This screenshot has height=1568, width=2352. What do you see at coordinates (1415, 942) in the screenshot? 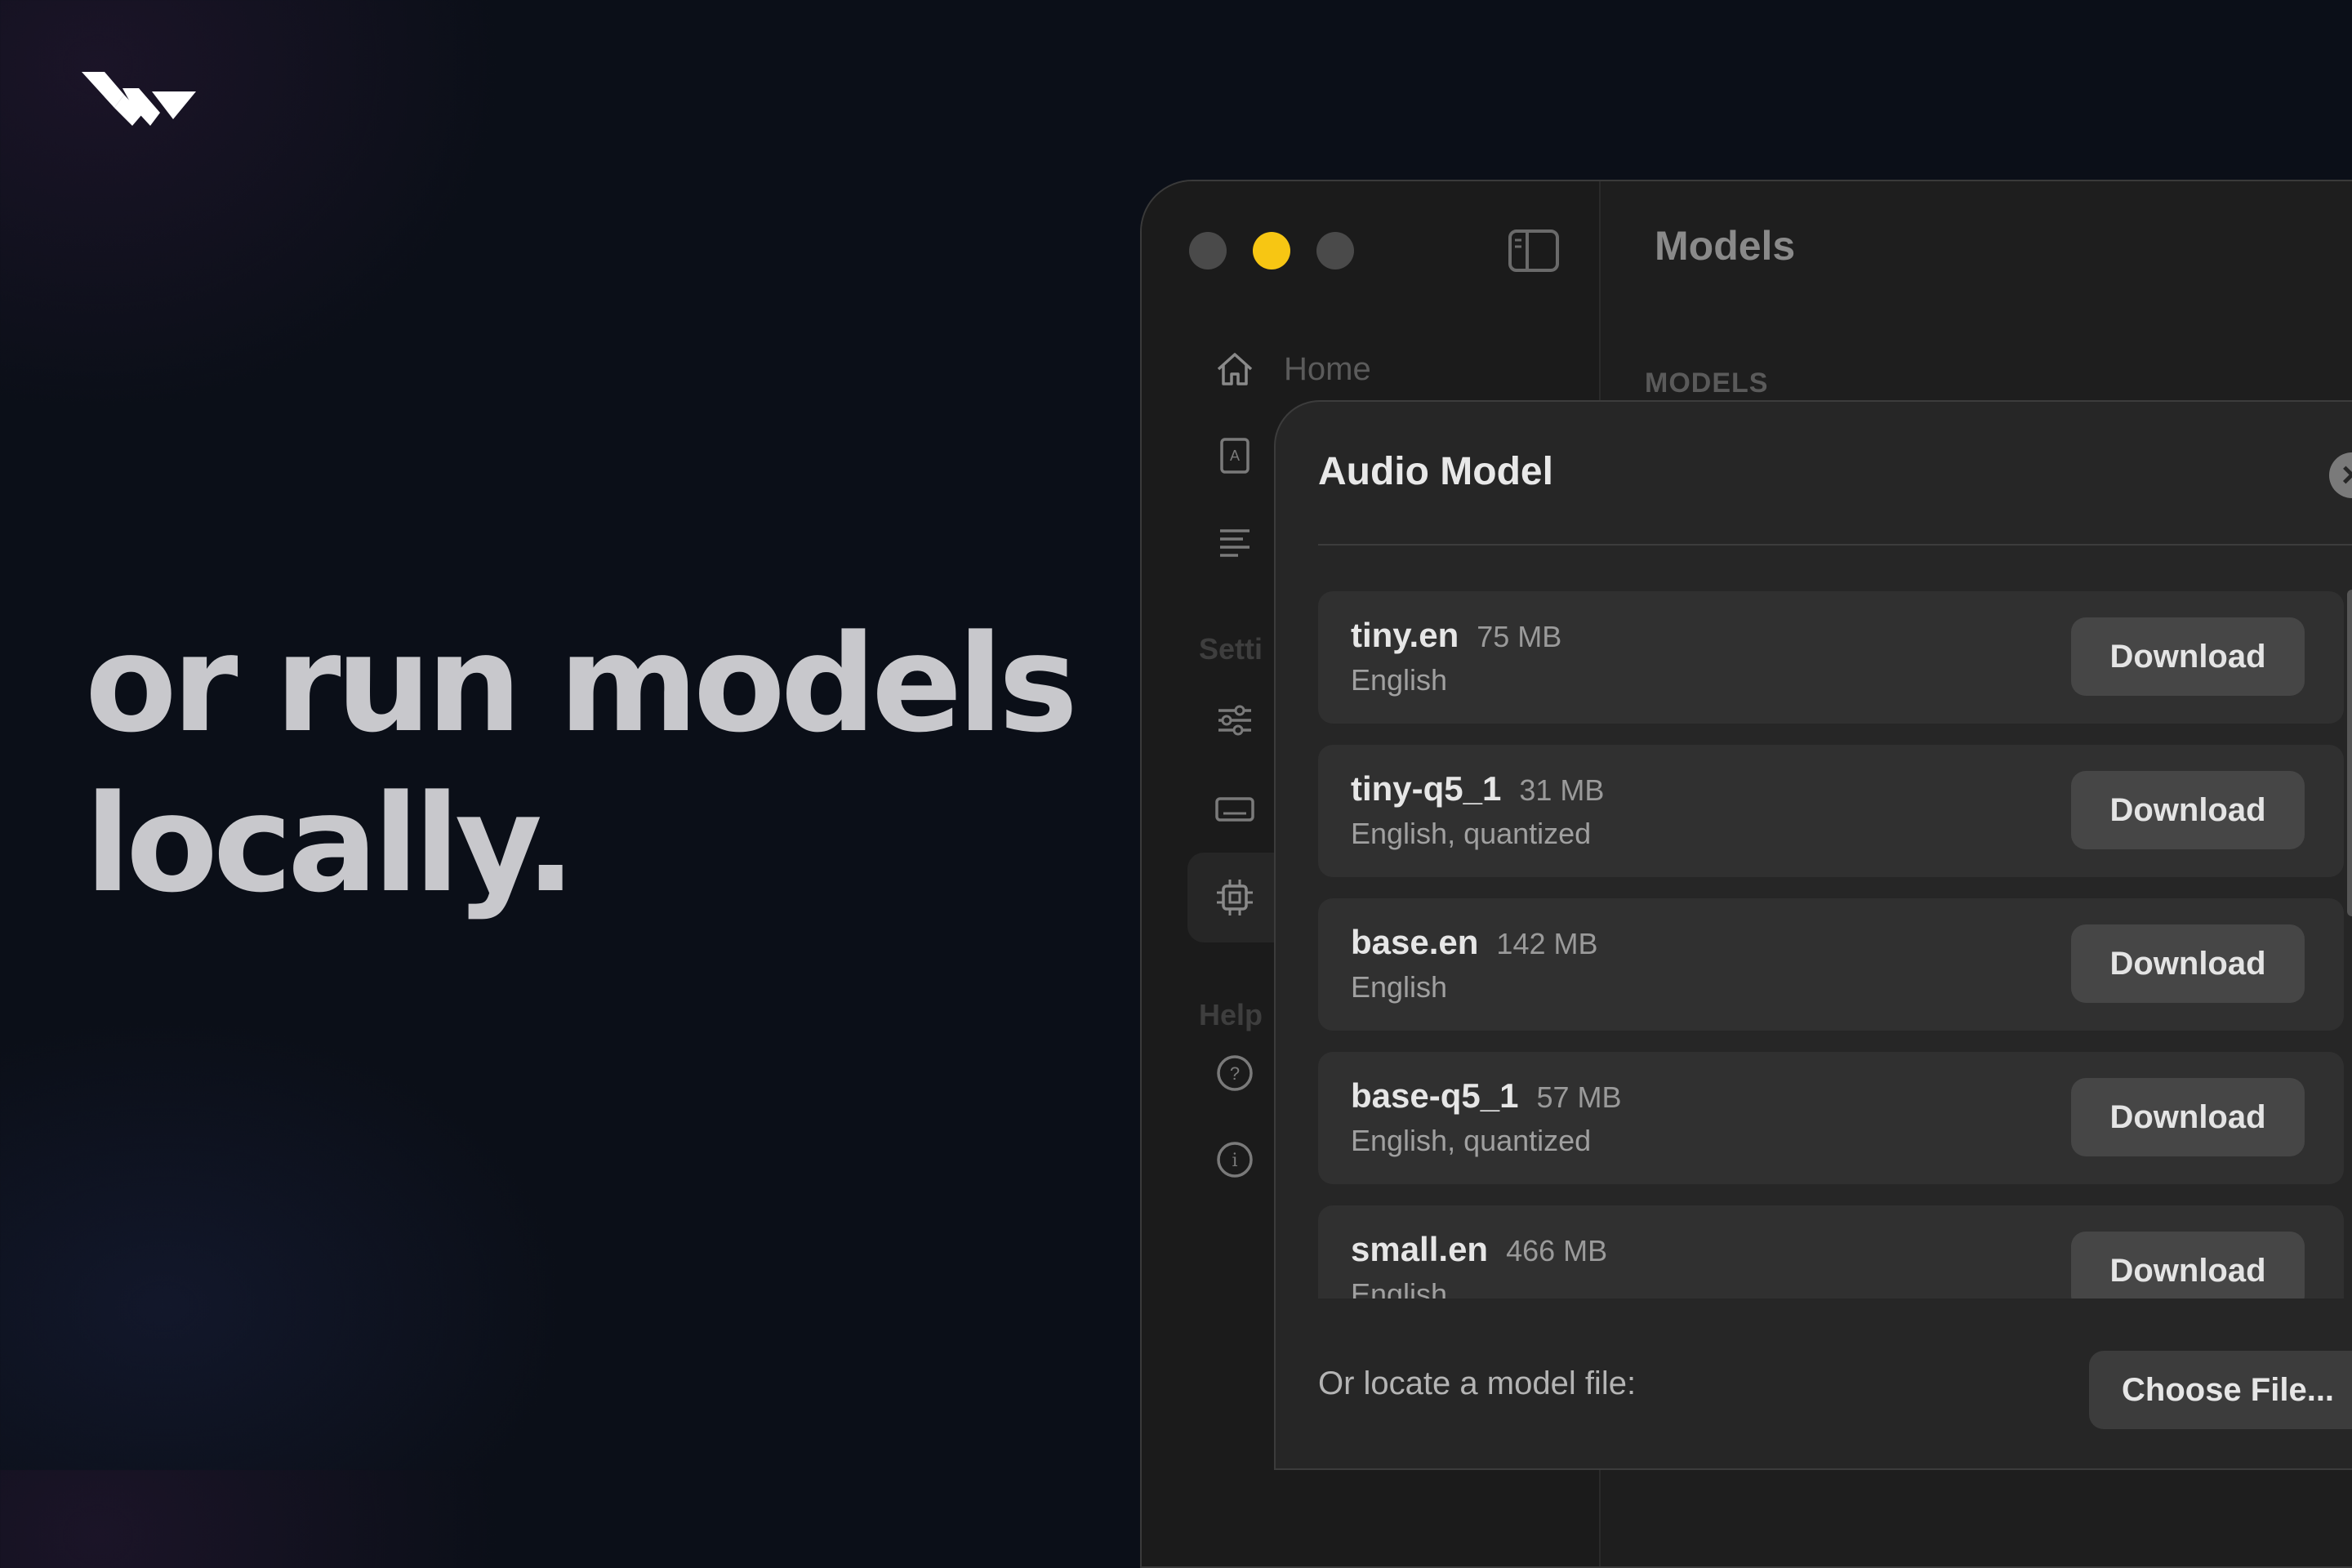
I see `model-name-text: base.en` at bounding box center [1415, 942].